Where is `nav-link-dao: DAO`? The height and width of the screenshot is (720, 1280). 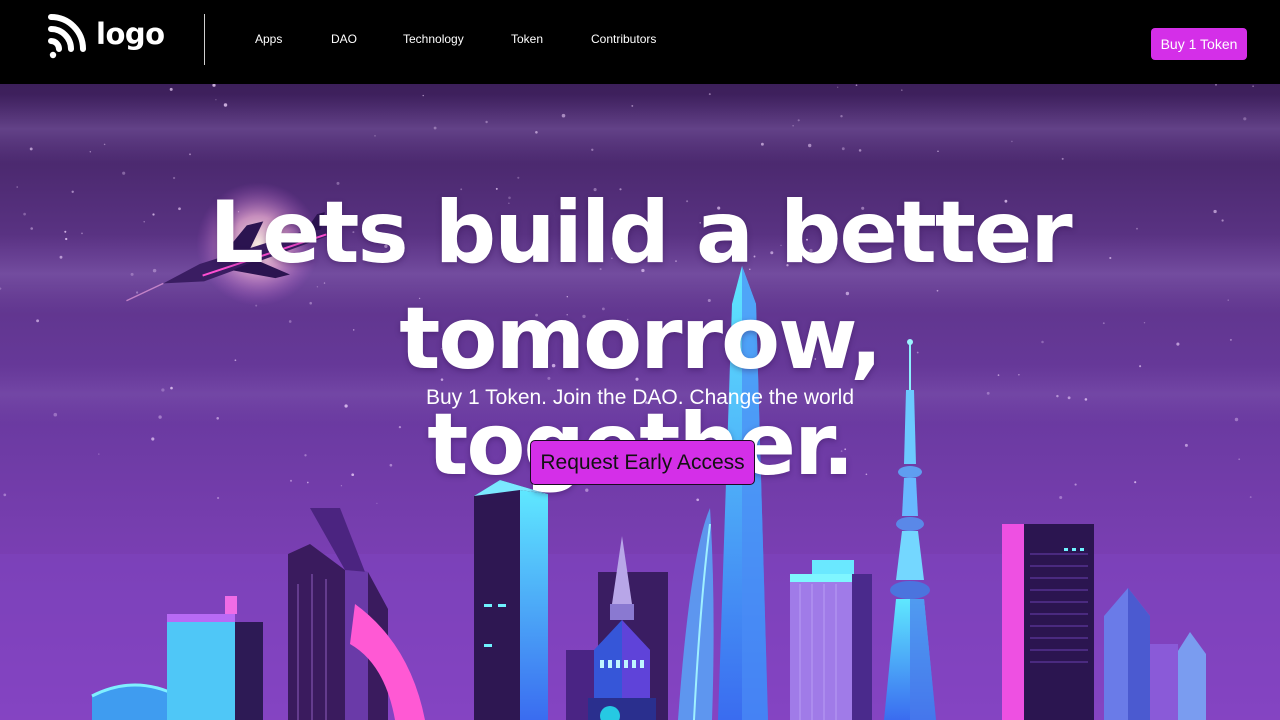
nav-link-dao: DAO is located at coordinates (344, 39).